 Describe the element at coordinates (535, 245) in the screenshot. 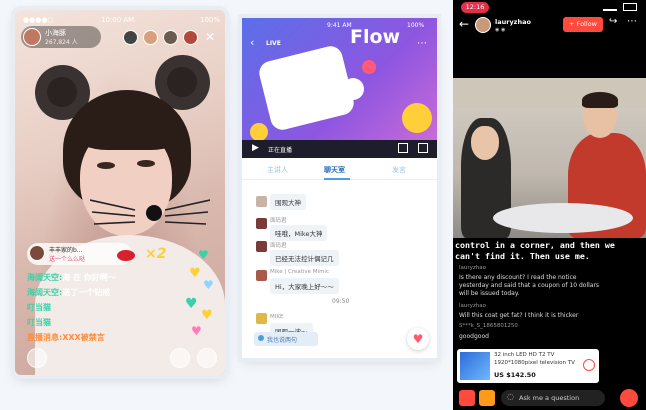

I see `subtitle-line: control in a corner, and then we` at that location.